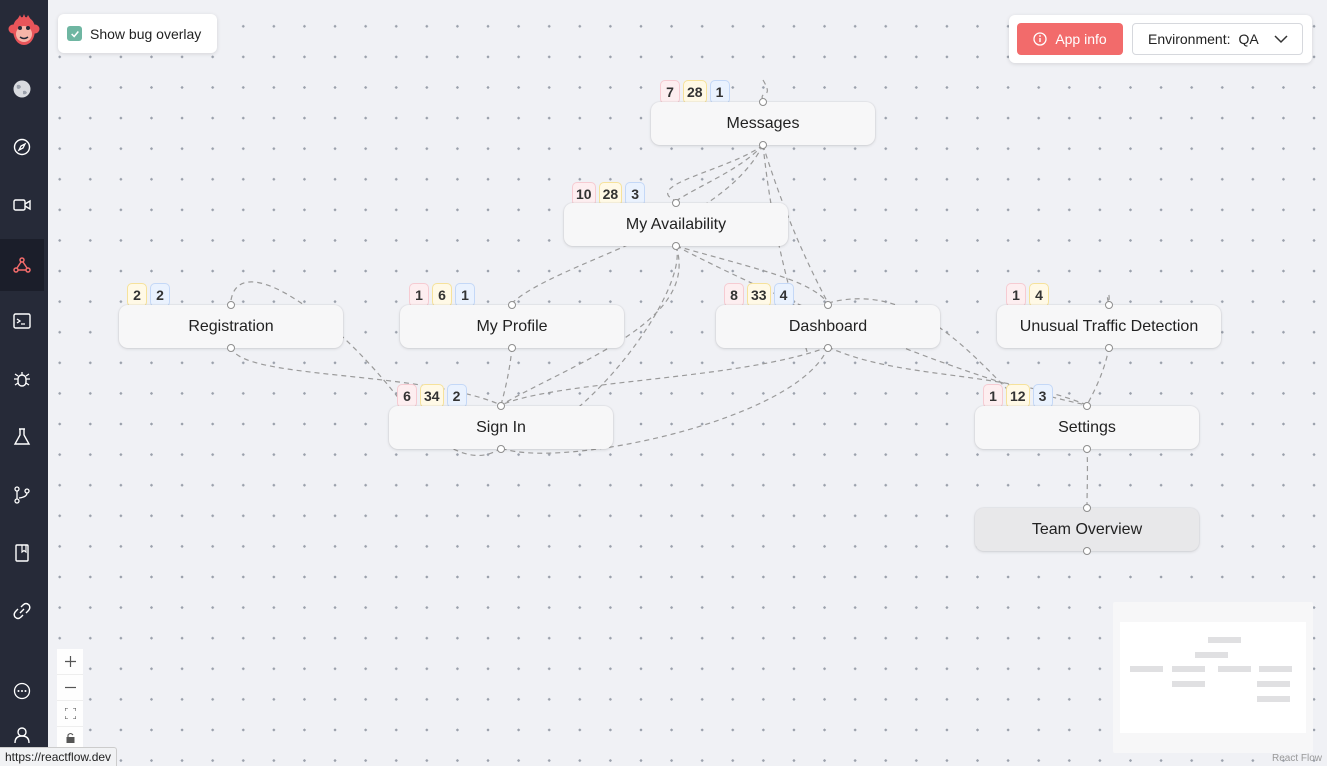  I want to click on sidebar, so click(24, 383).